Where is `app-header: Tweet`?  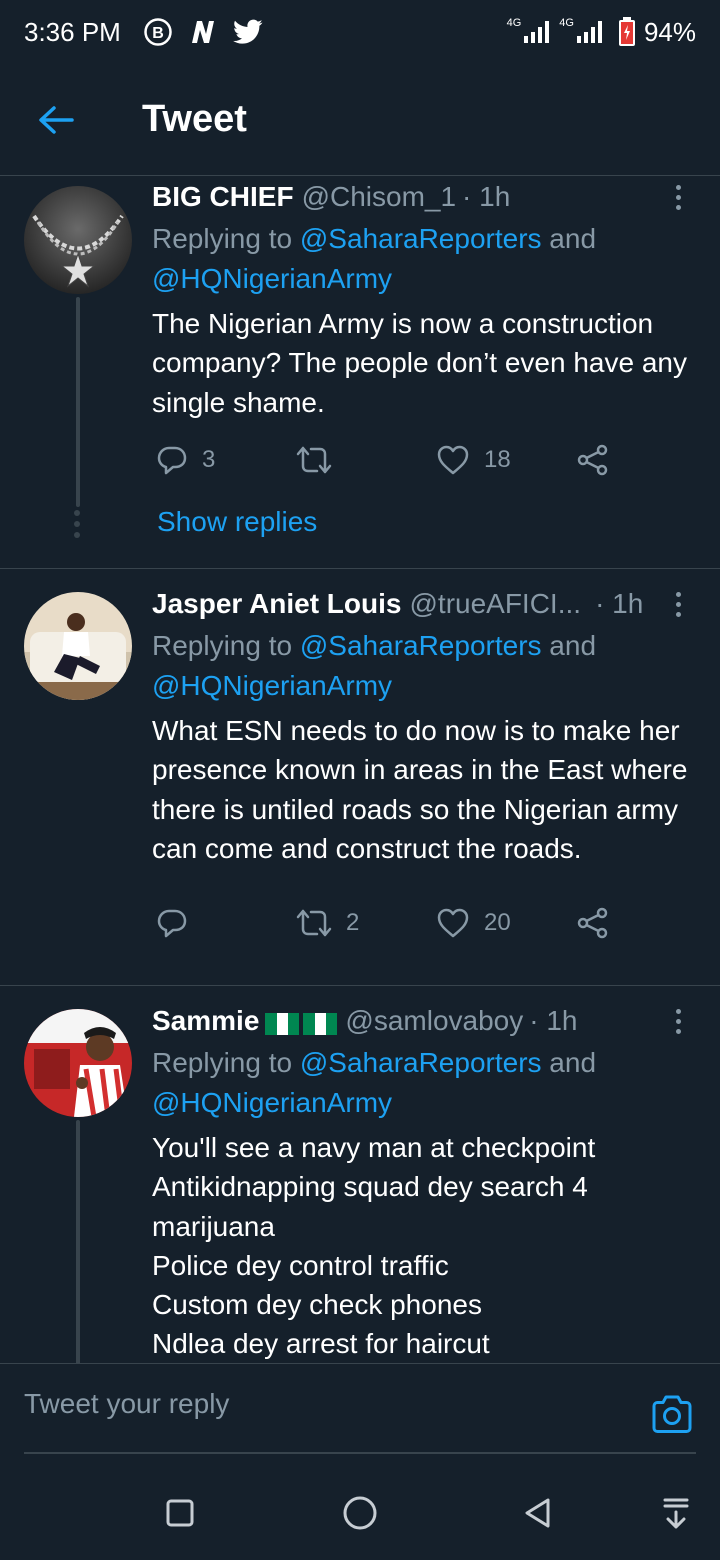 app-header: Tweet is located at coordinates (360, 120).